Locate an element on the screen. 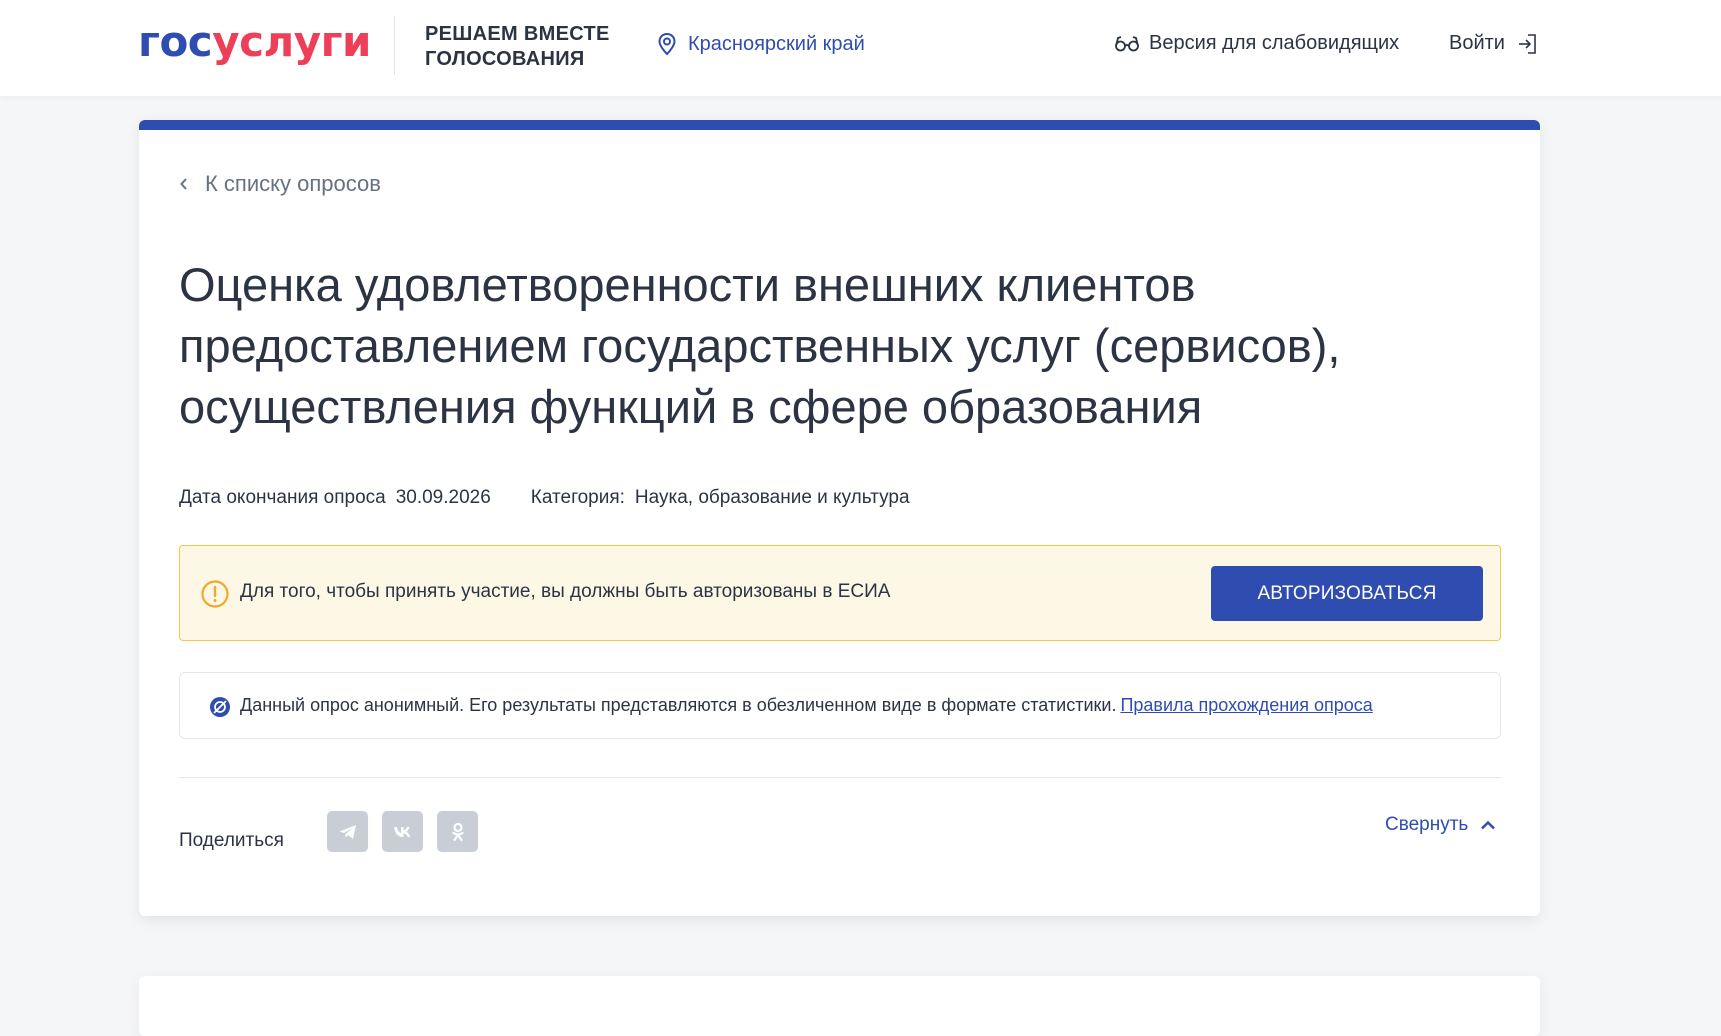 The width and height of the screenshot is (1721, 1036). odnoklassniki-icon is located at coordinates (457, 831).